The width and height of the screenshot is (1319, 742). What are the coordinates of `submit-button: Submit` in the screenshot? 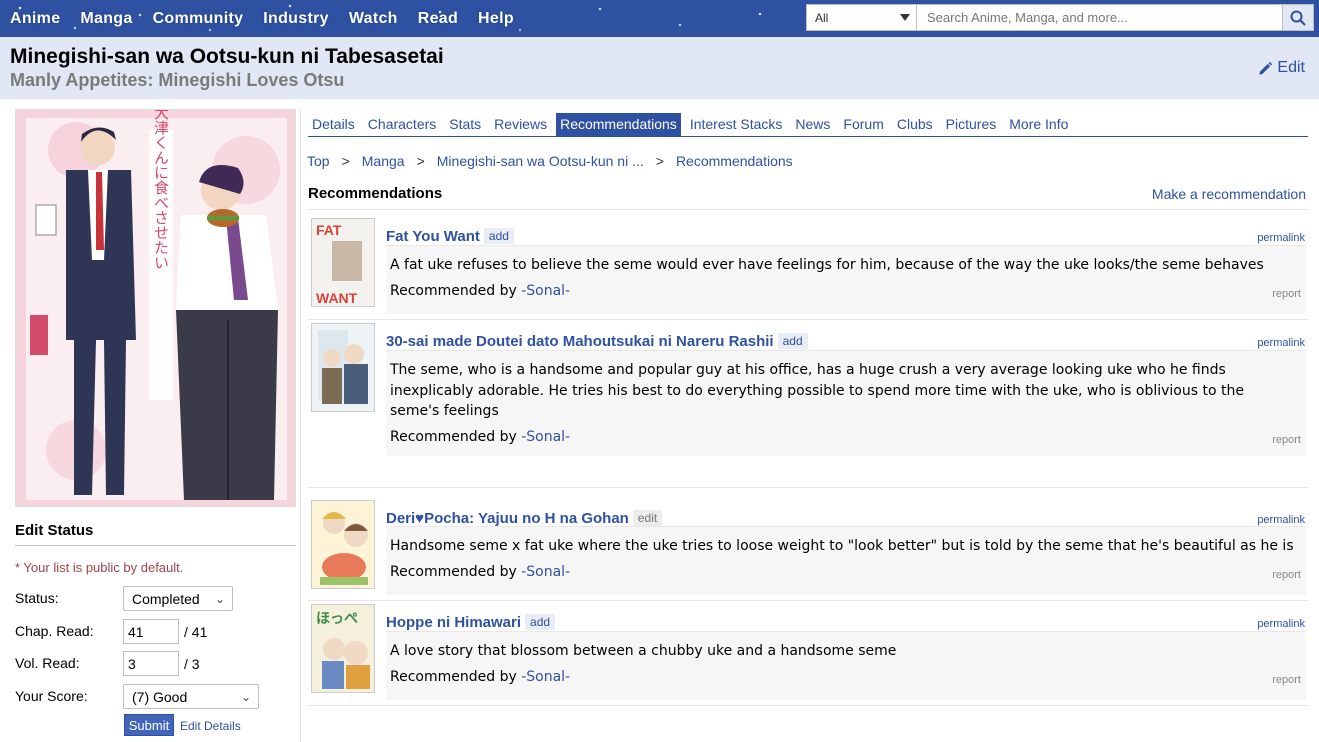 It's located at (149, 725).